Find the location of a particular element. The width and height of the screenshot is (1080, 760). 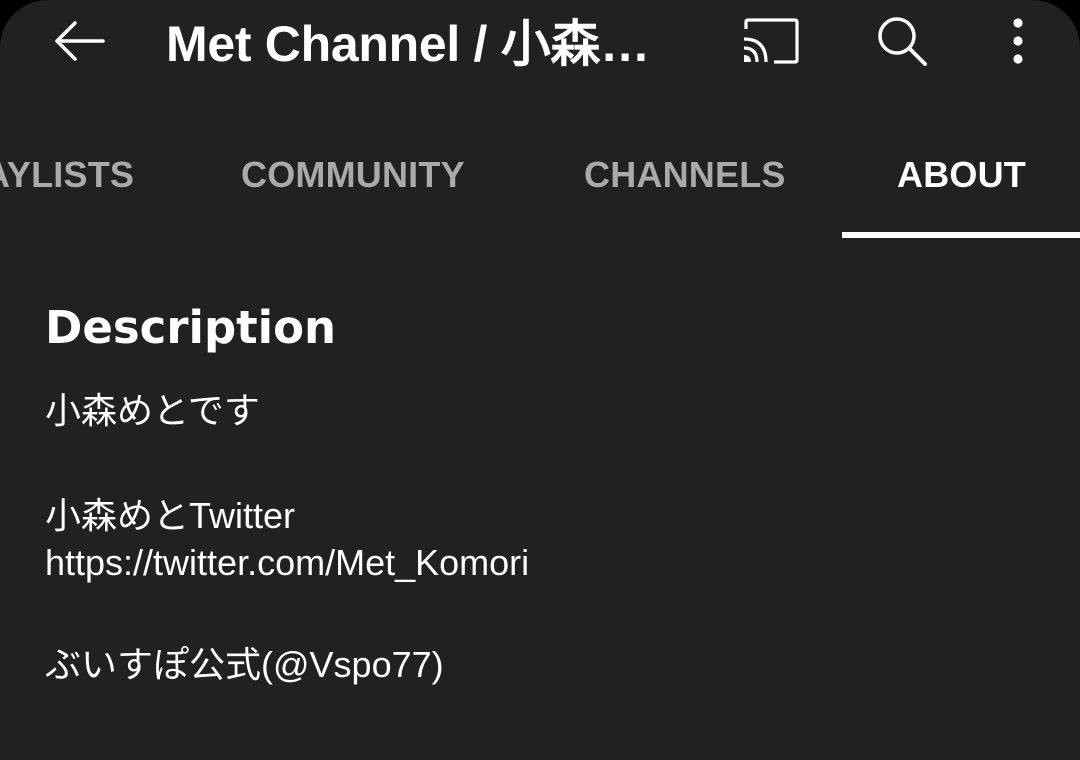

more-options-button is located at coordinates (1018, 41).